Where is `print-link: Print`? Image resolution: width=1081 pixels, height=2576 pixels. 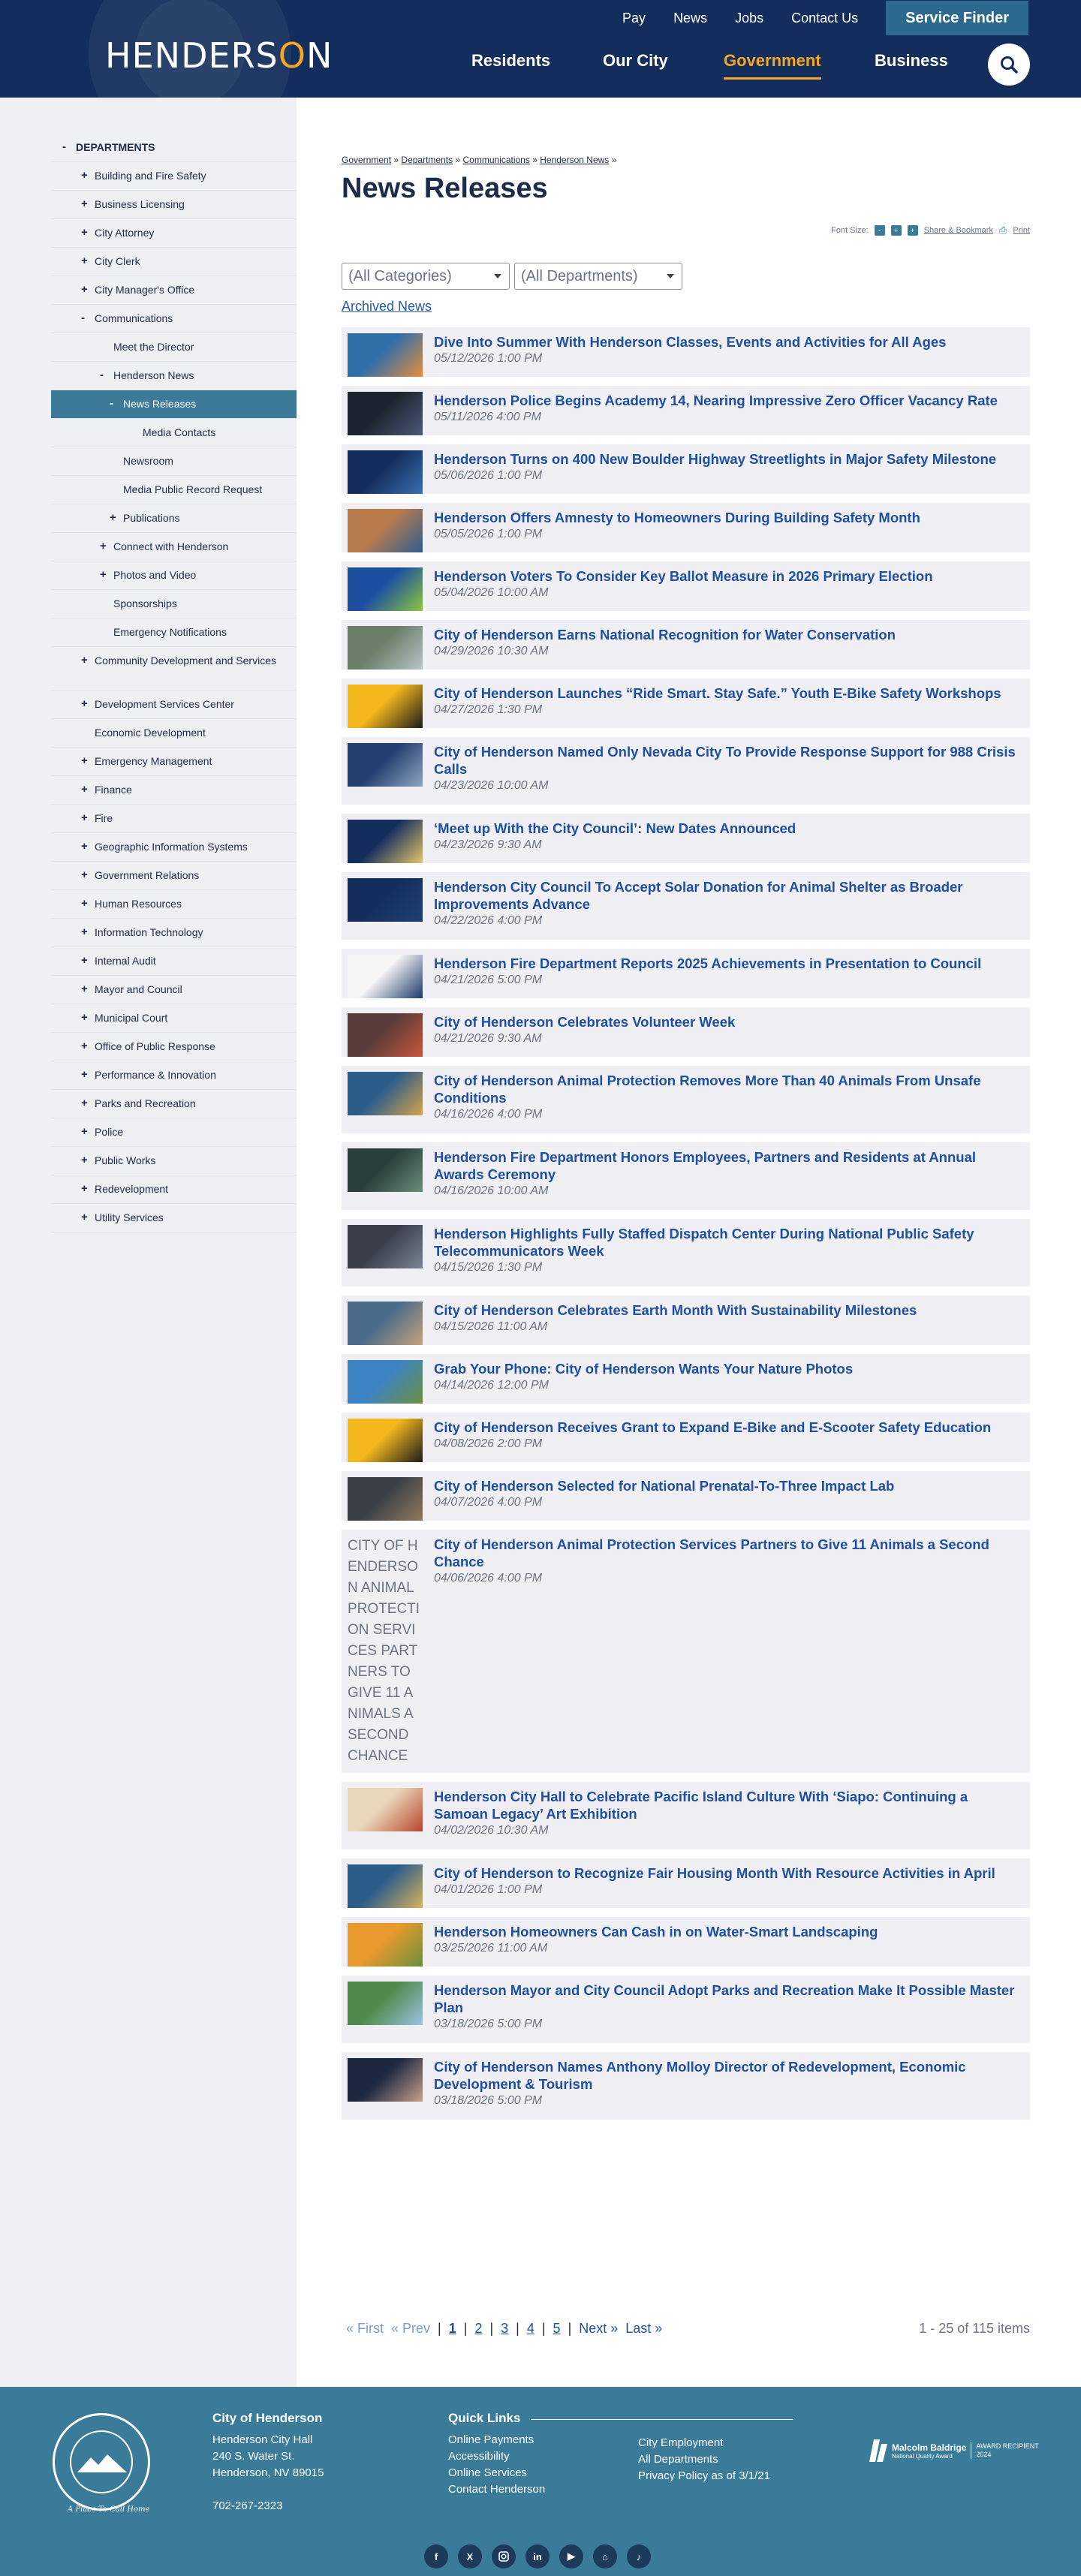 print-link: Print is located at coordinates (1021, 230).